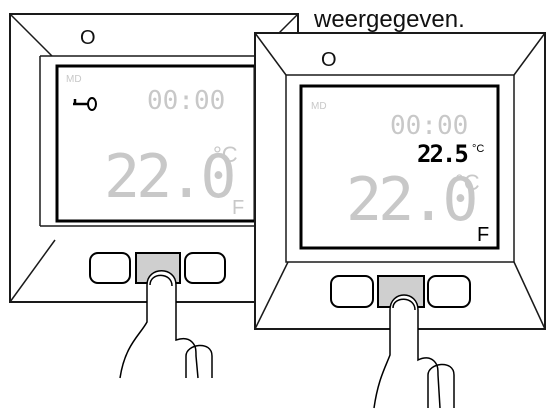 Image resolution: width=546 pixels, height=410 pixels. Describe the element at coordinates (225, 154) in the screenshot. I see `back-unit-label: °C` at that location.